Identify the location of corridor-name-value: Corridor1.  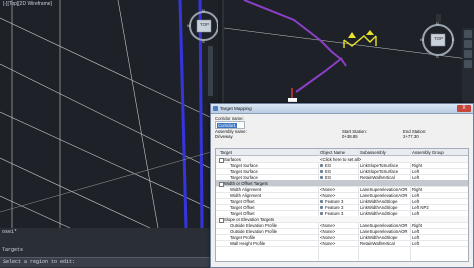
(227, 125).